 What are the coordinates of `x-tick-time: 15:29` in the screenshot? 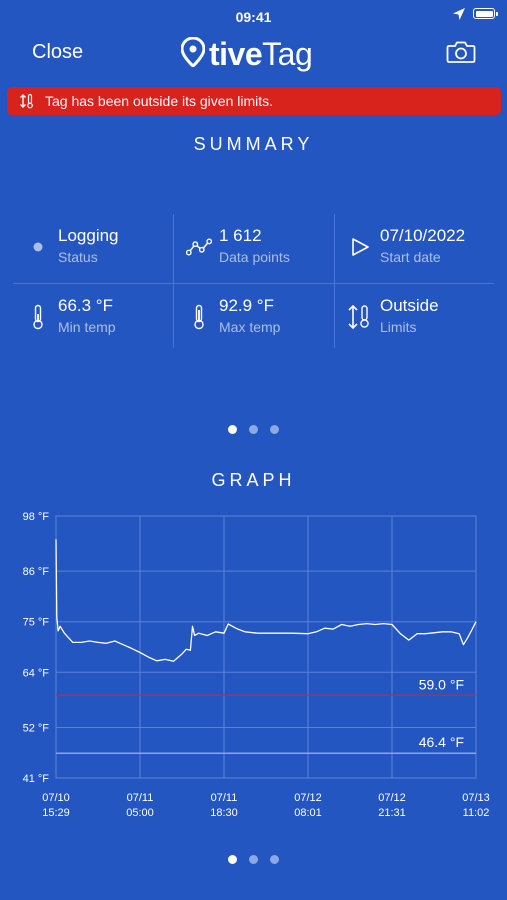 It's located at (56, 813).